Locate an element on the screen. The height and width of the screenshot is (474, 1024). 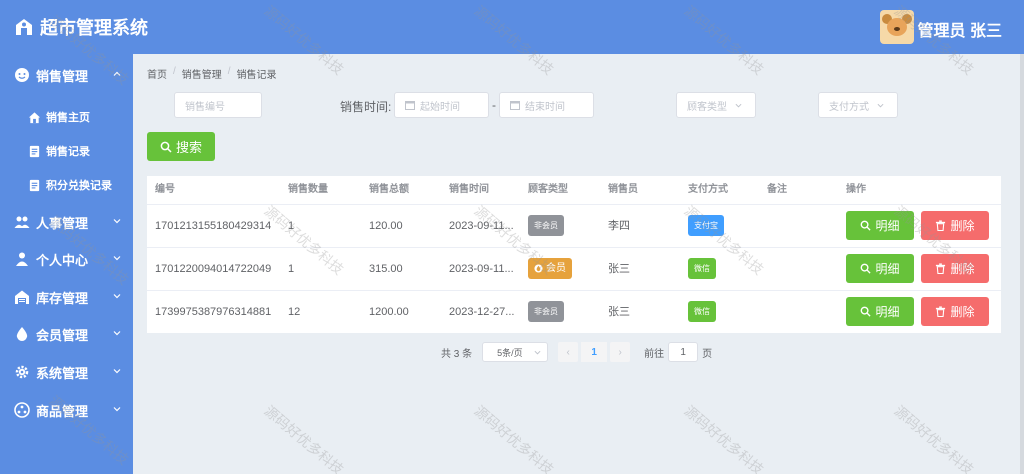
breadcrumb-sales: 销售管理 is located at coordinates (202, 73).